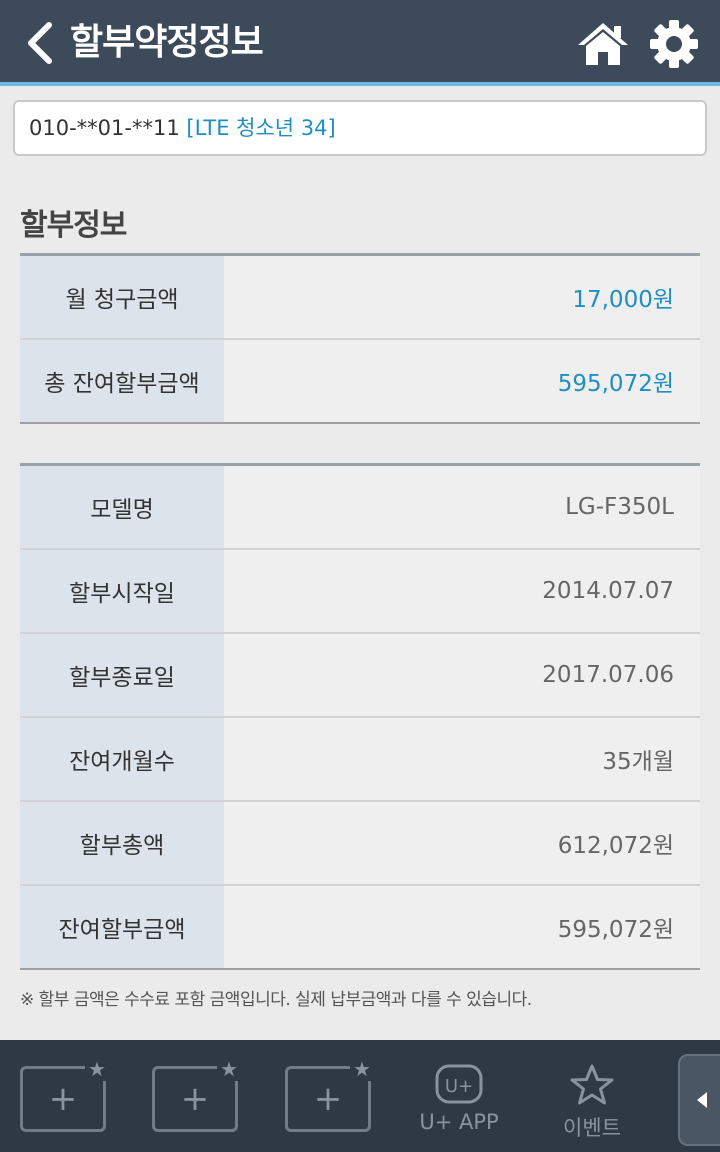 The height and width of the screenshot is (1152, 720). I want to click on home-button, so click(603, 44).